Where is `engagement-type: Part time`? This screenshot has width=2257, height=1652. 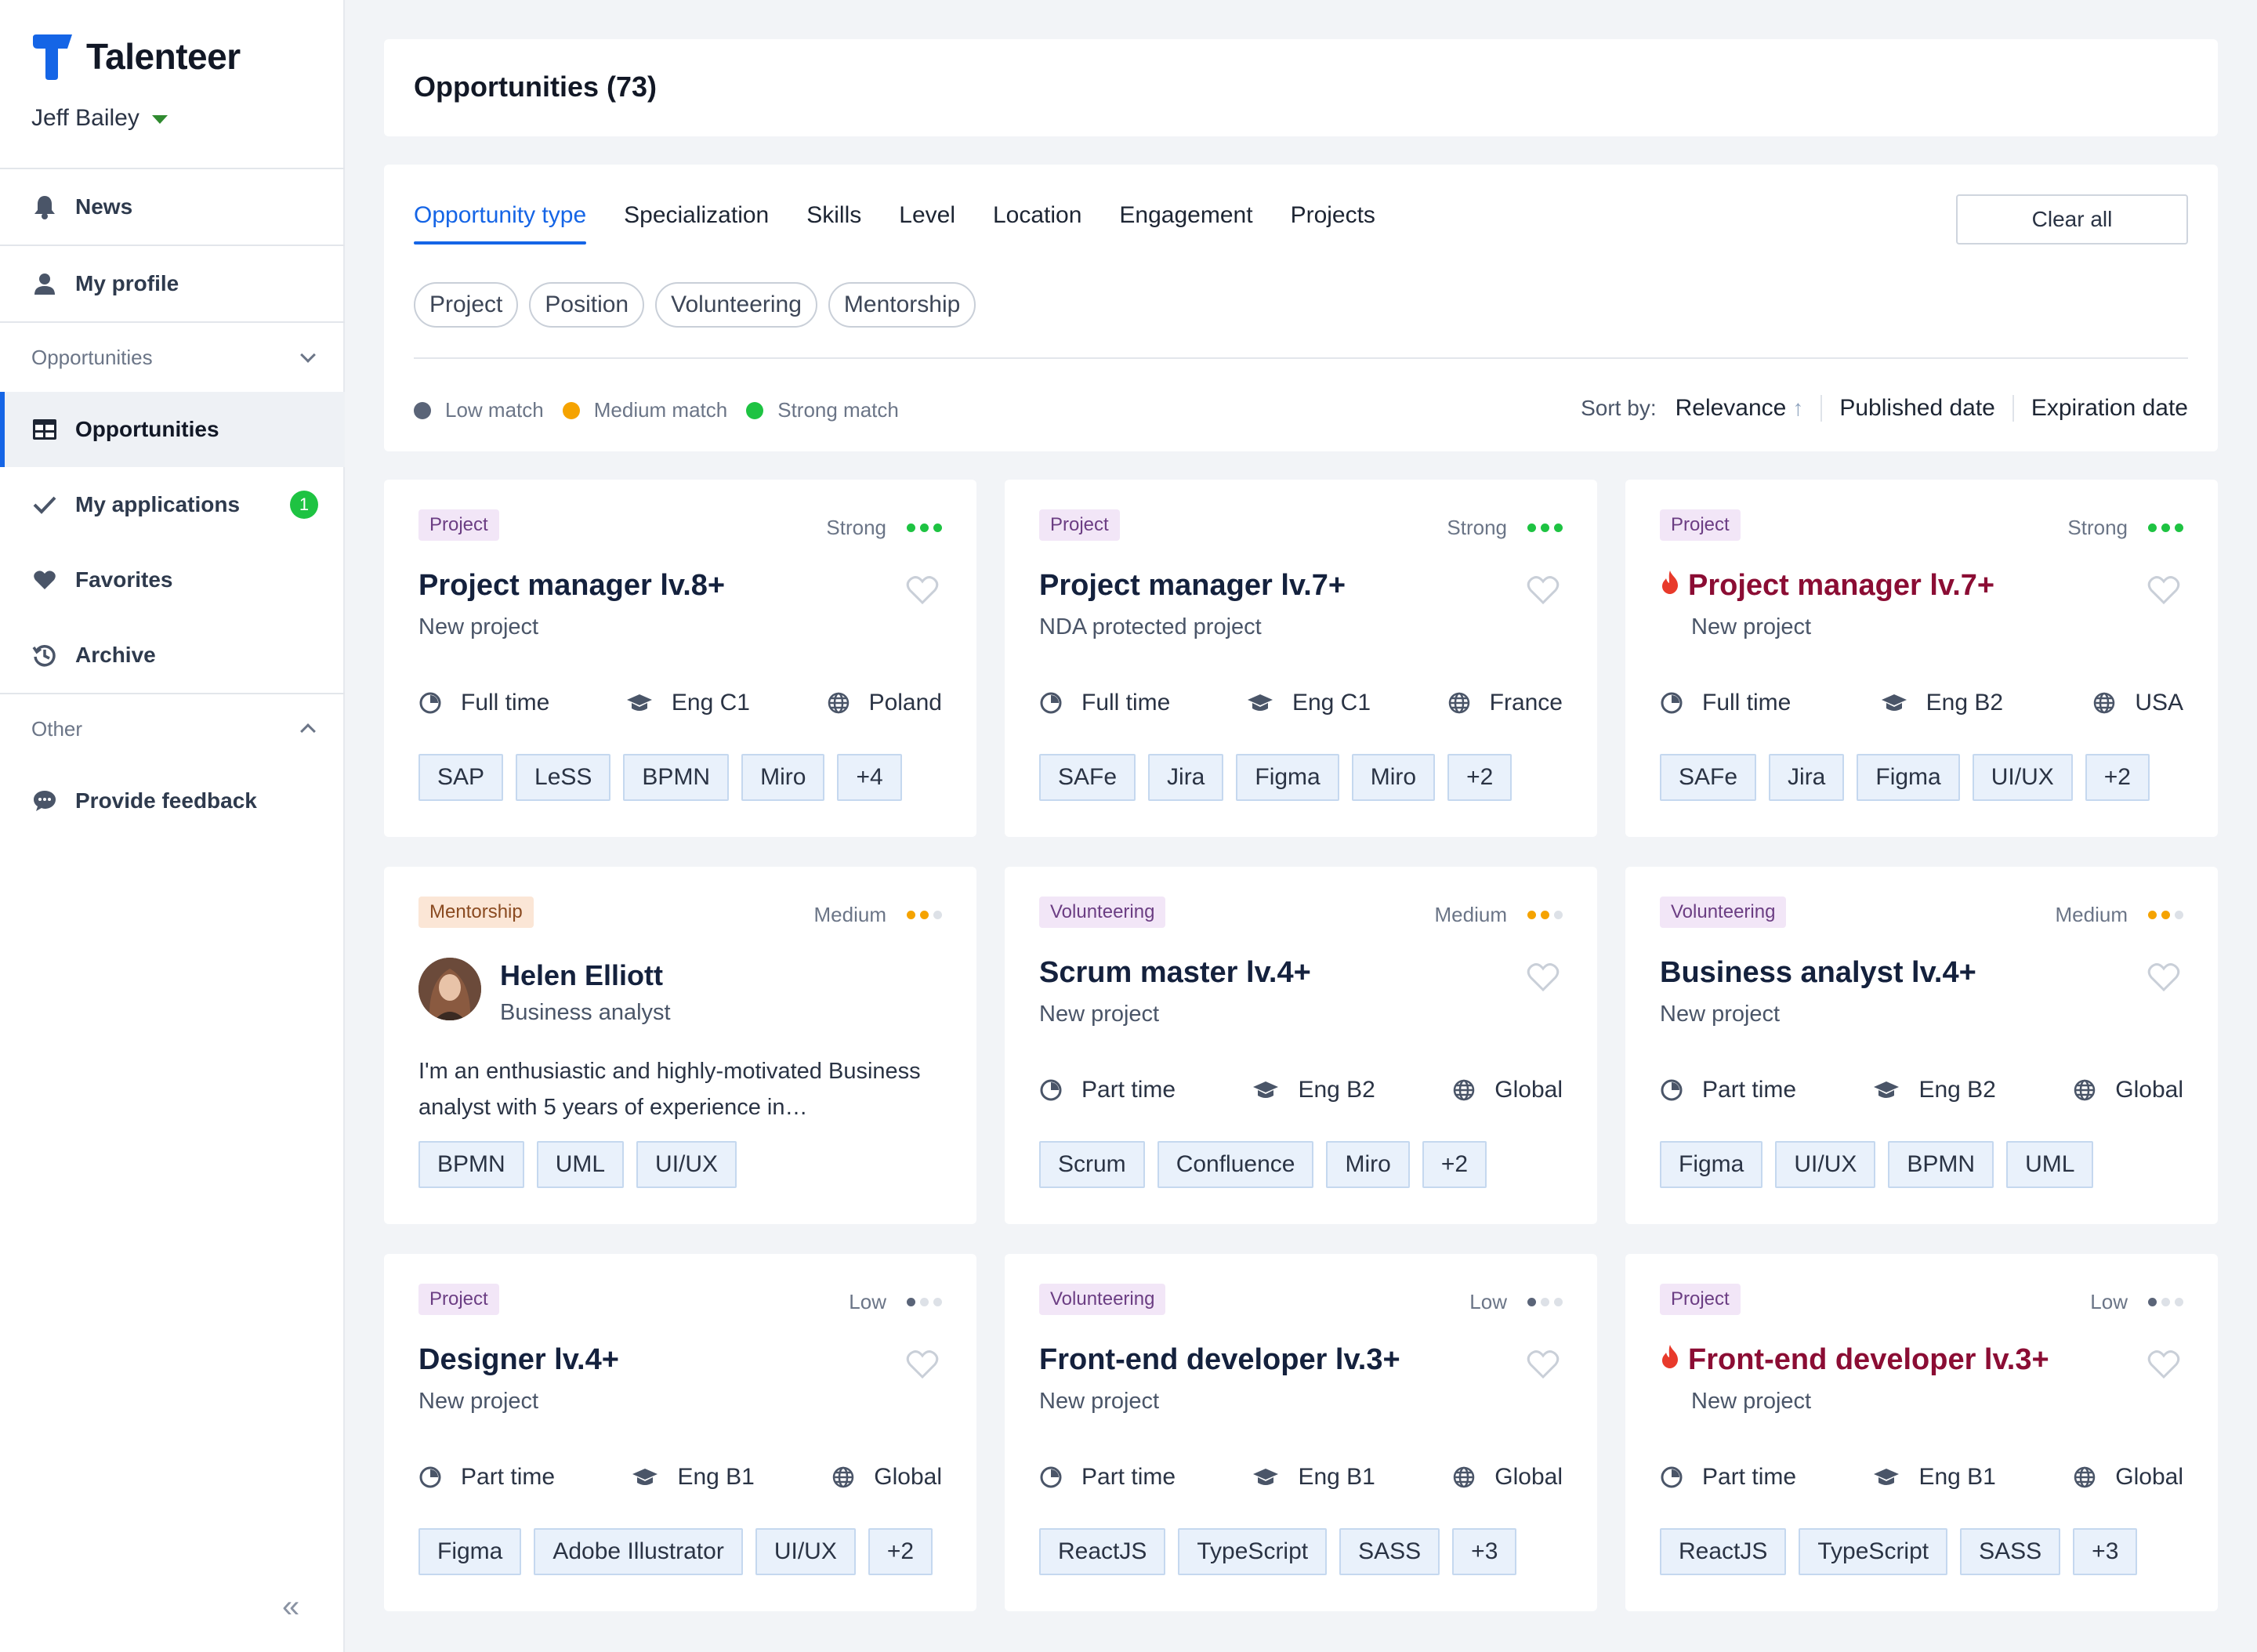
engagement-type: Part time is located at coordinates (486, 1477).